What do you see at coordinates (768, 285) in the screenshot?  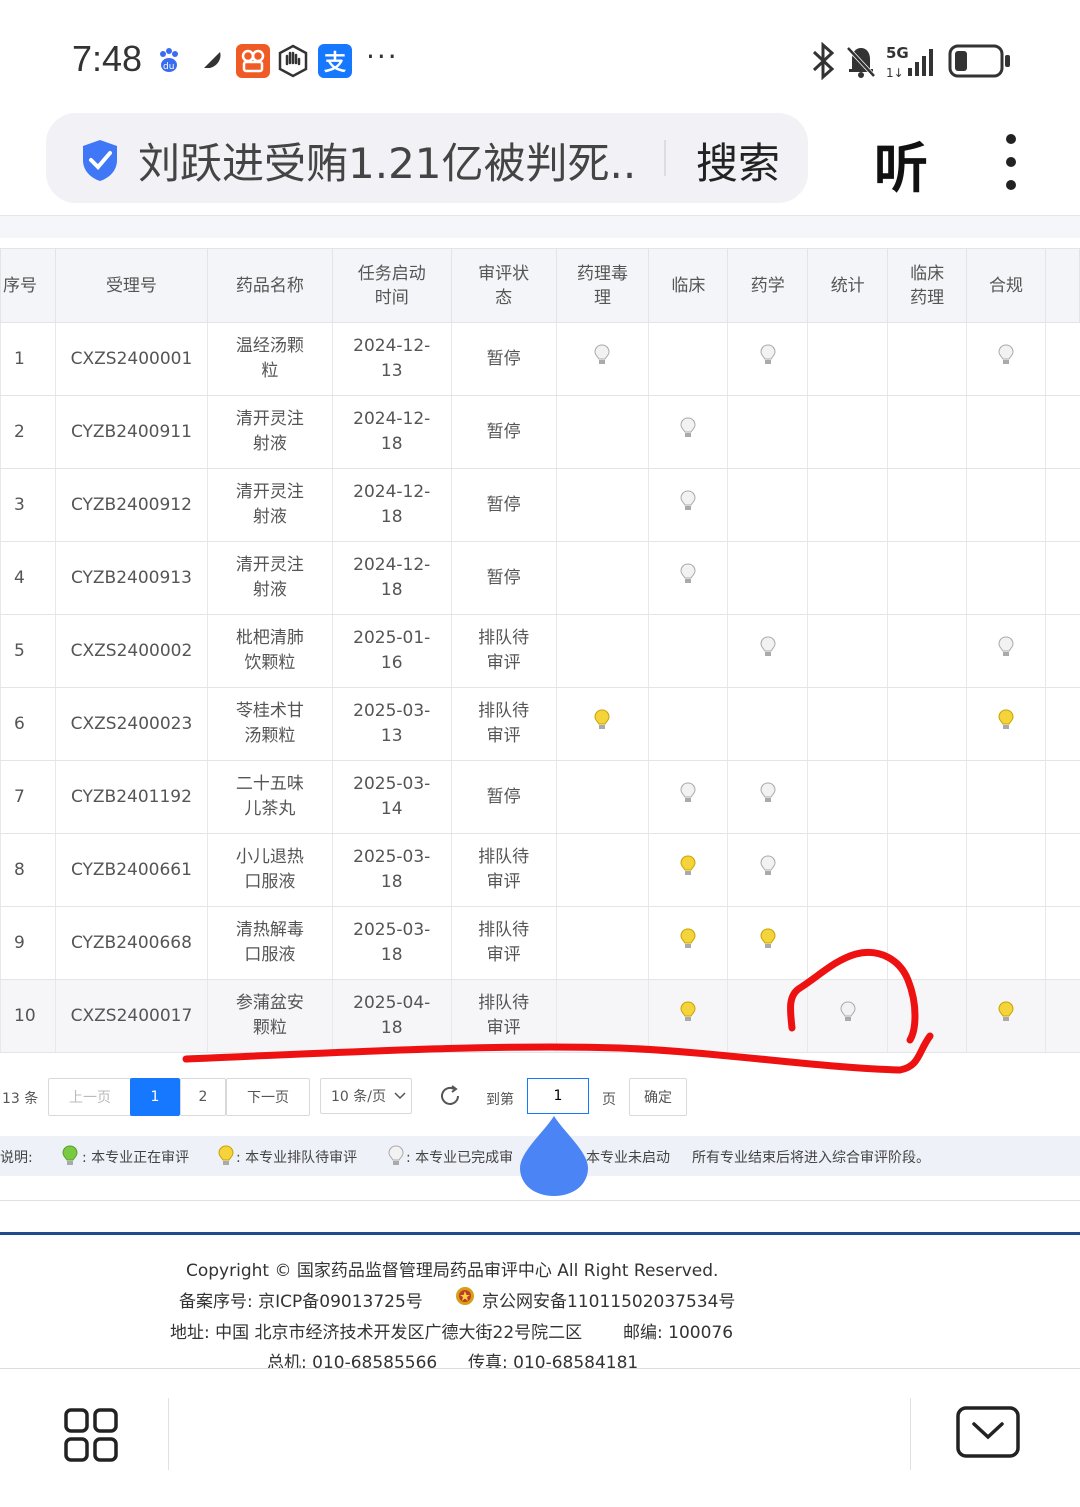 I see `col-header-pharmacy: 药学` at bounding box center [768, 285].